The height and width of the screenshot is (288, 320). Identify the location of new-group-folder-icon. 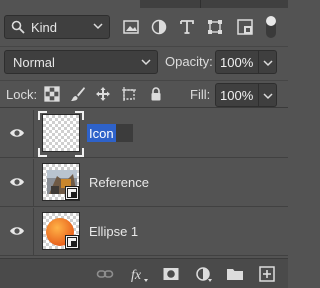
(235, 274).